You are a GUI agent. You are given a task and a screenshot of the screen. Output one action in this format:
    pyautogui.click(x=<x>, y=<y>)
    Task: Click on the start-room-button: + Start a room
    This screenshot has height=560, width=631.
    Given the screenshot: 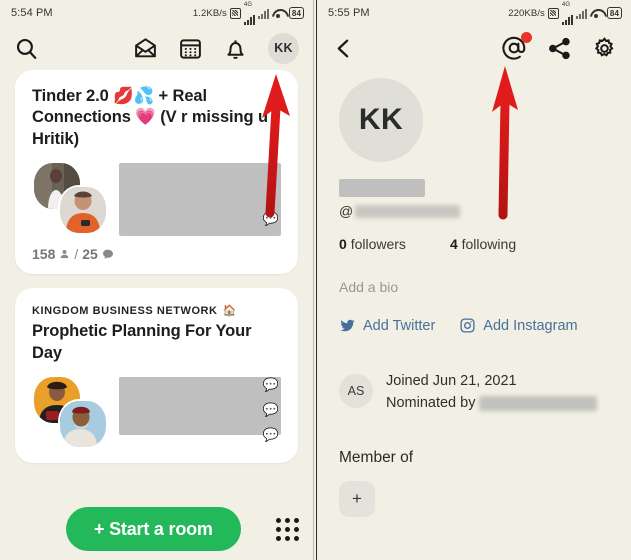 What is the action you would take?
    pyautogui.click(x=153, y=529)
    